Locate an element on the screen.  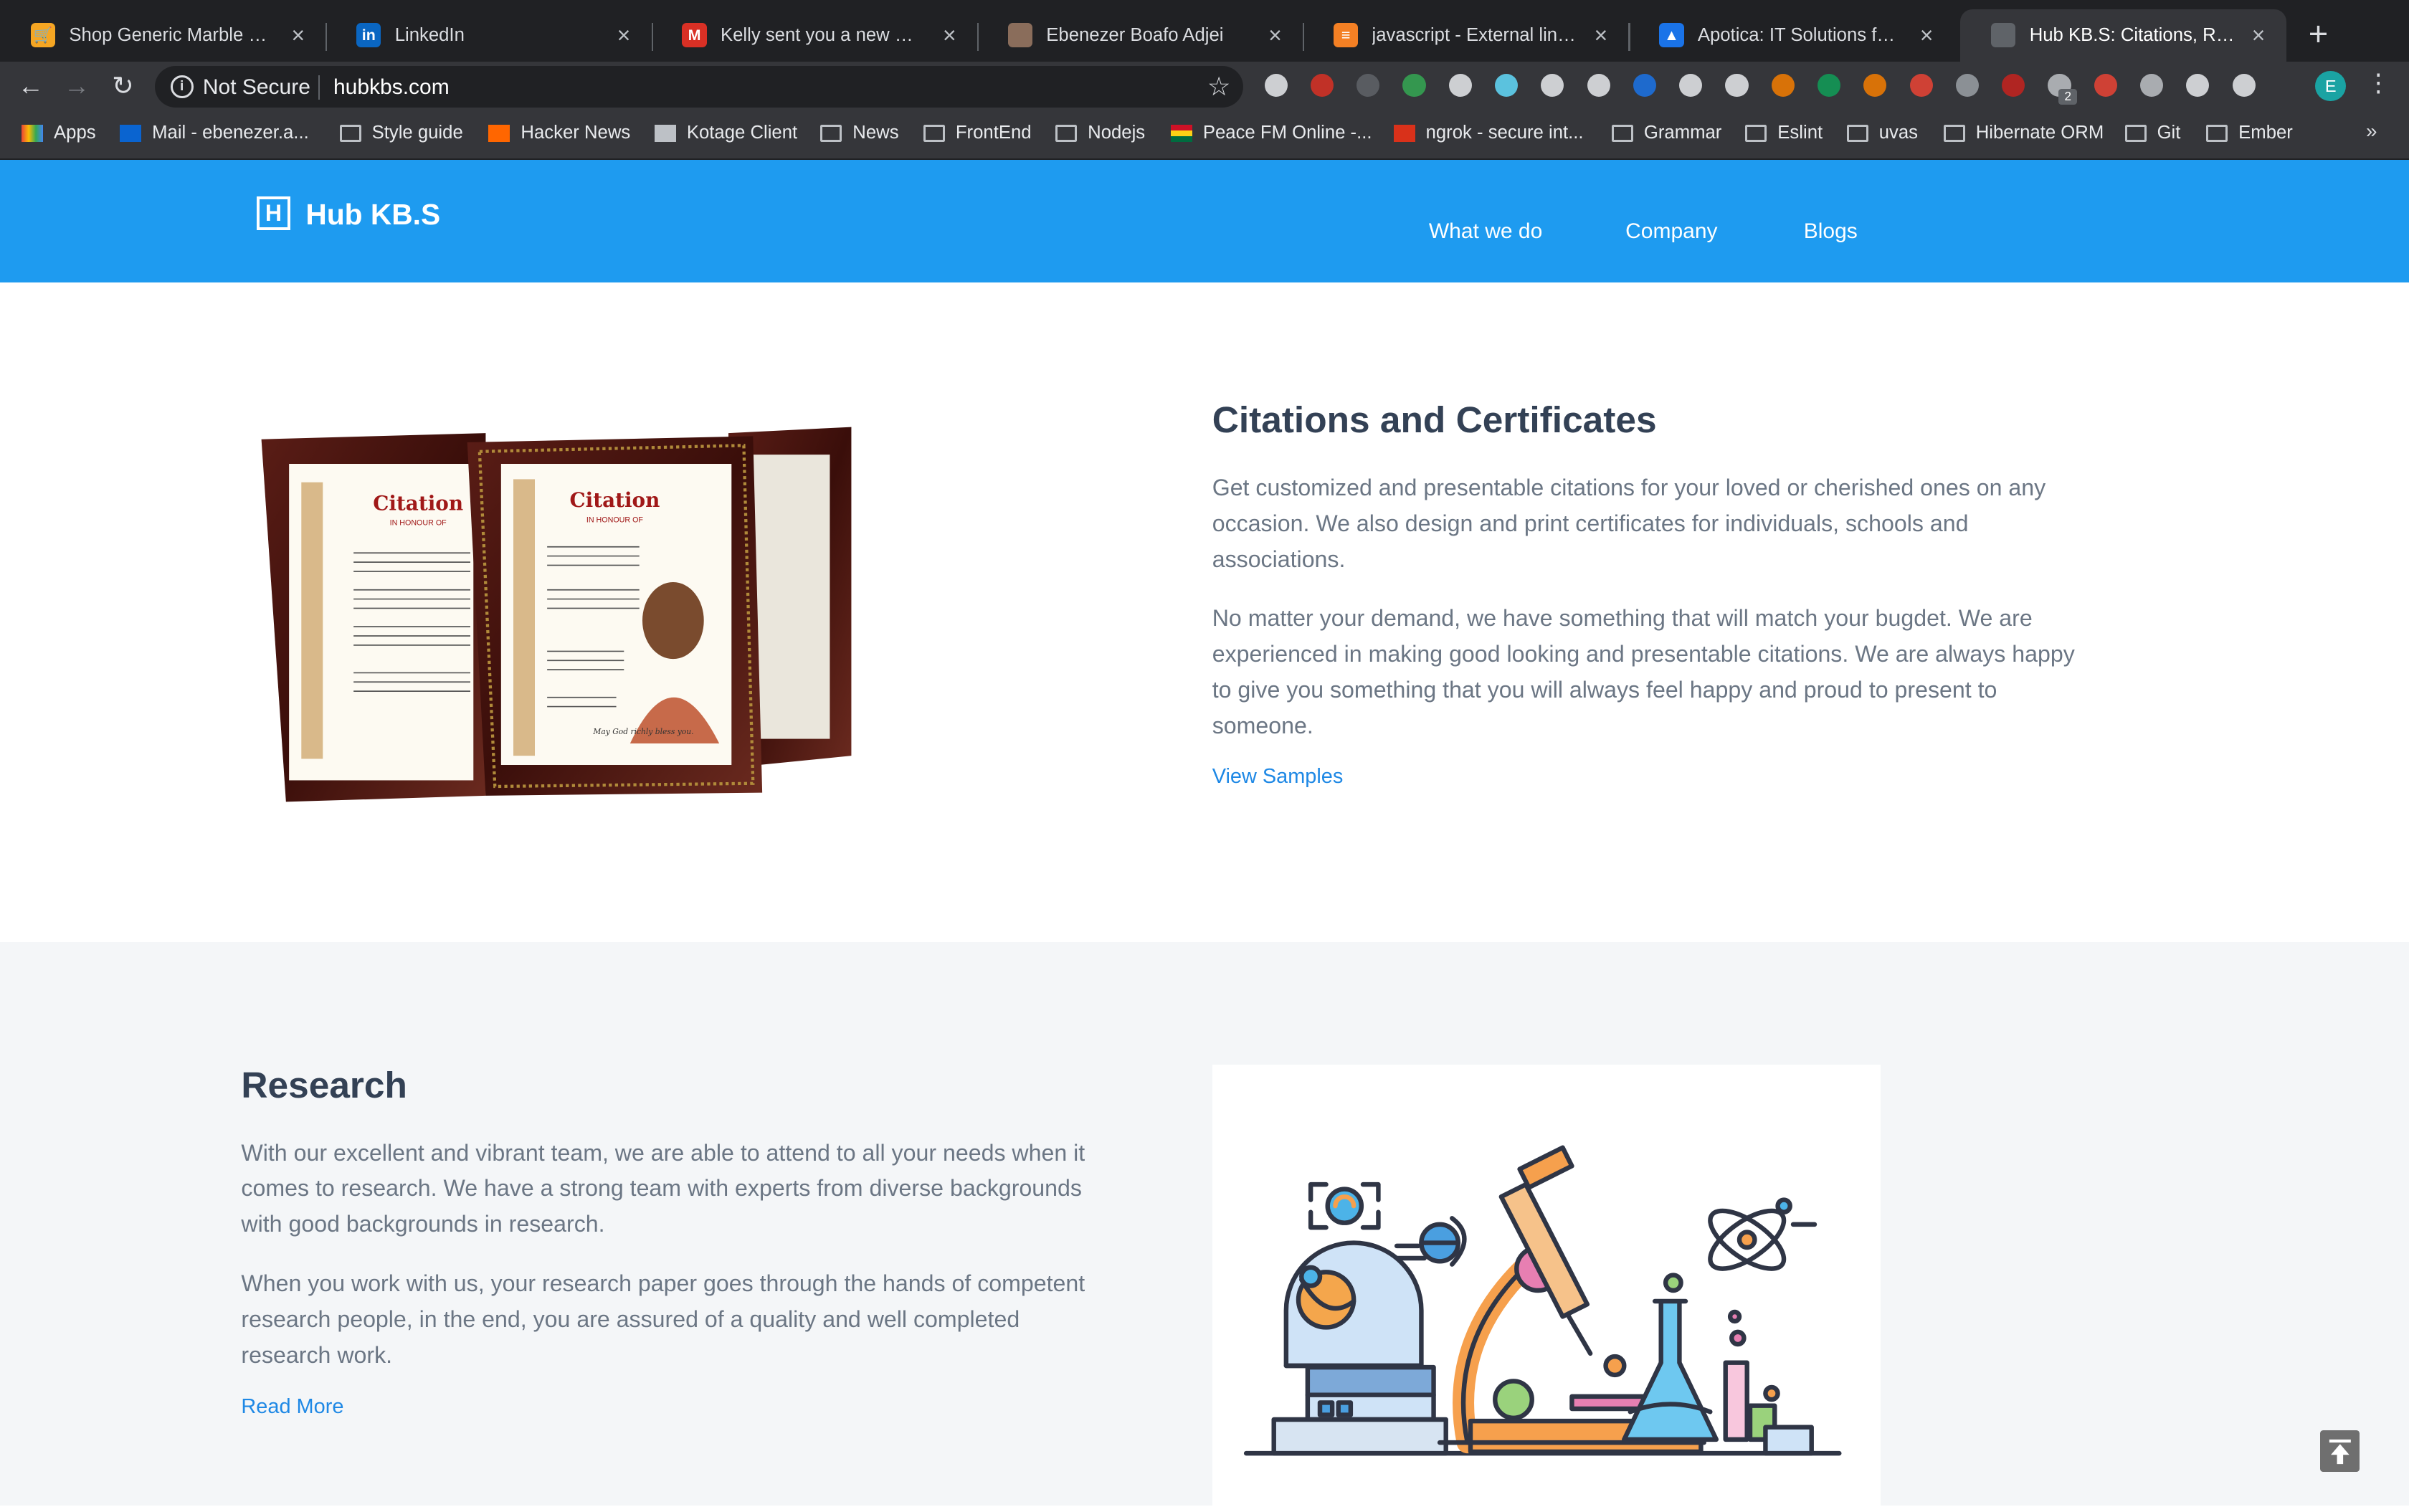
nav-company: Company is located at coordinates (1671, 231).